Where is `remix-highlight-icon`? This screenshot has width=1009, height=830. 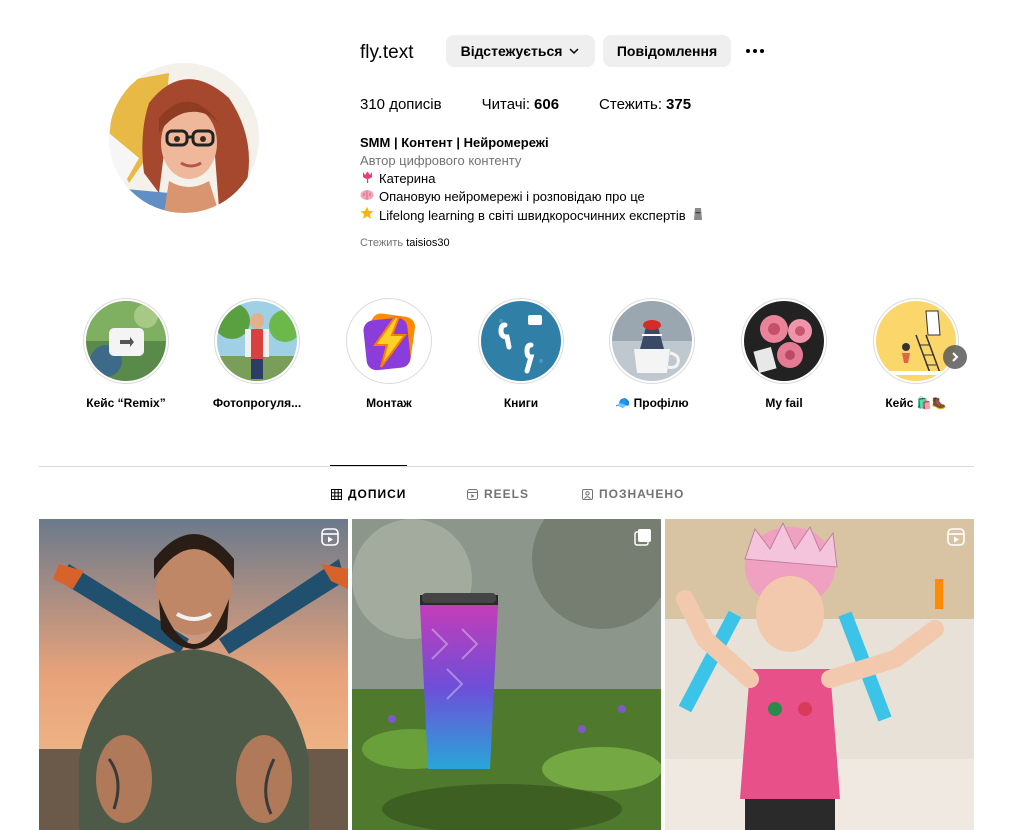 remix-highlight-icon is located at coordinates (126, 341).